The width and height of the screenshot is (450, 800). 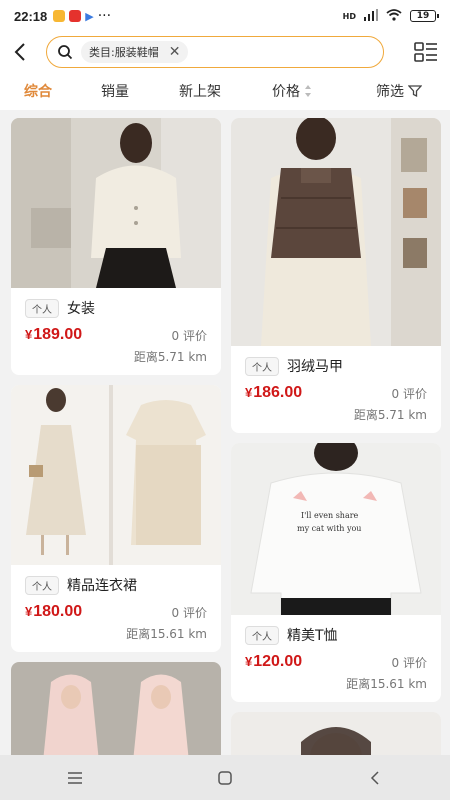 What do you see at coordinates (330, 515) in the screenshot?
I see `svg-text: I'll even share` at bounding box center [330, 515].